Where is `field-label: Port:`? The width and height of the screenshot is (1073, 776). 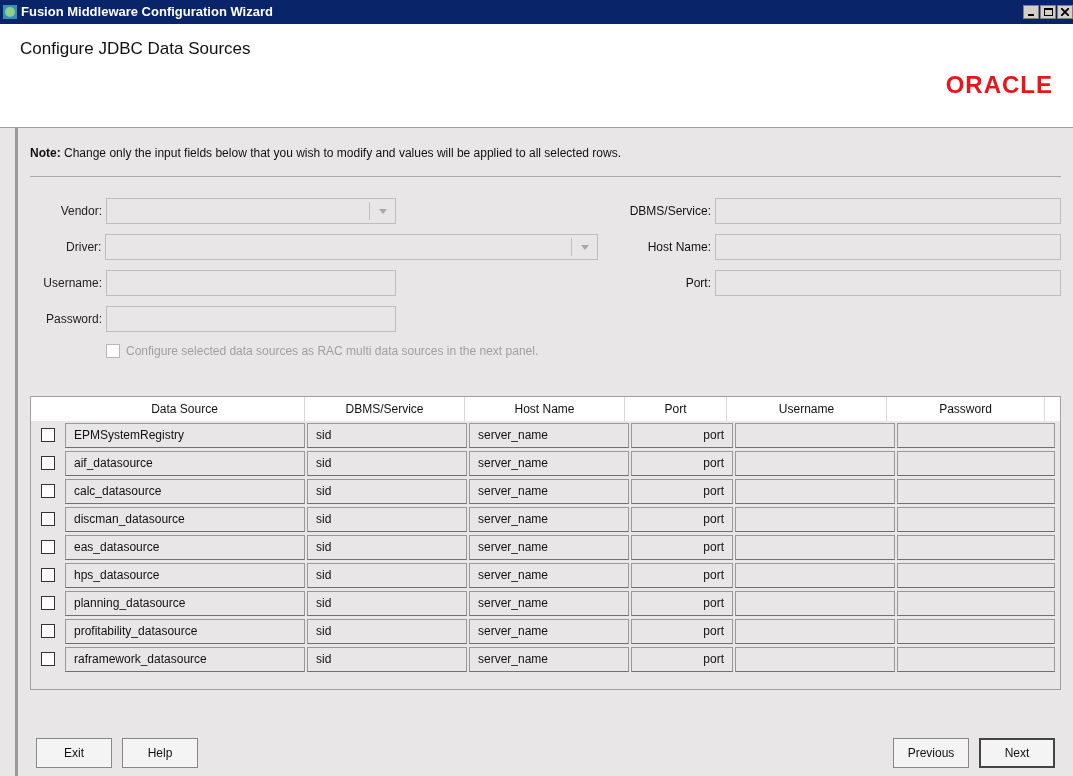 field-label: Port: is located at coordinates (698, 283).